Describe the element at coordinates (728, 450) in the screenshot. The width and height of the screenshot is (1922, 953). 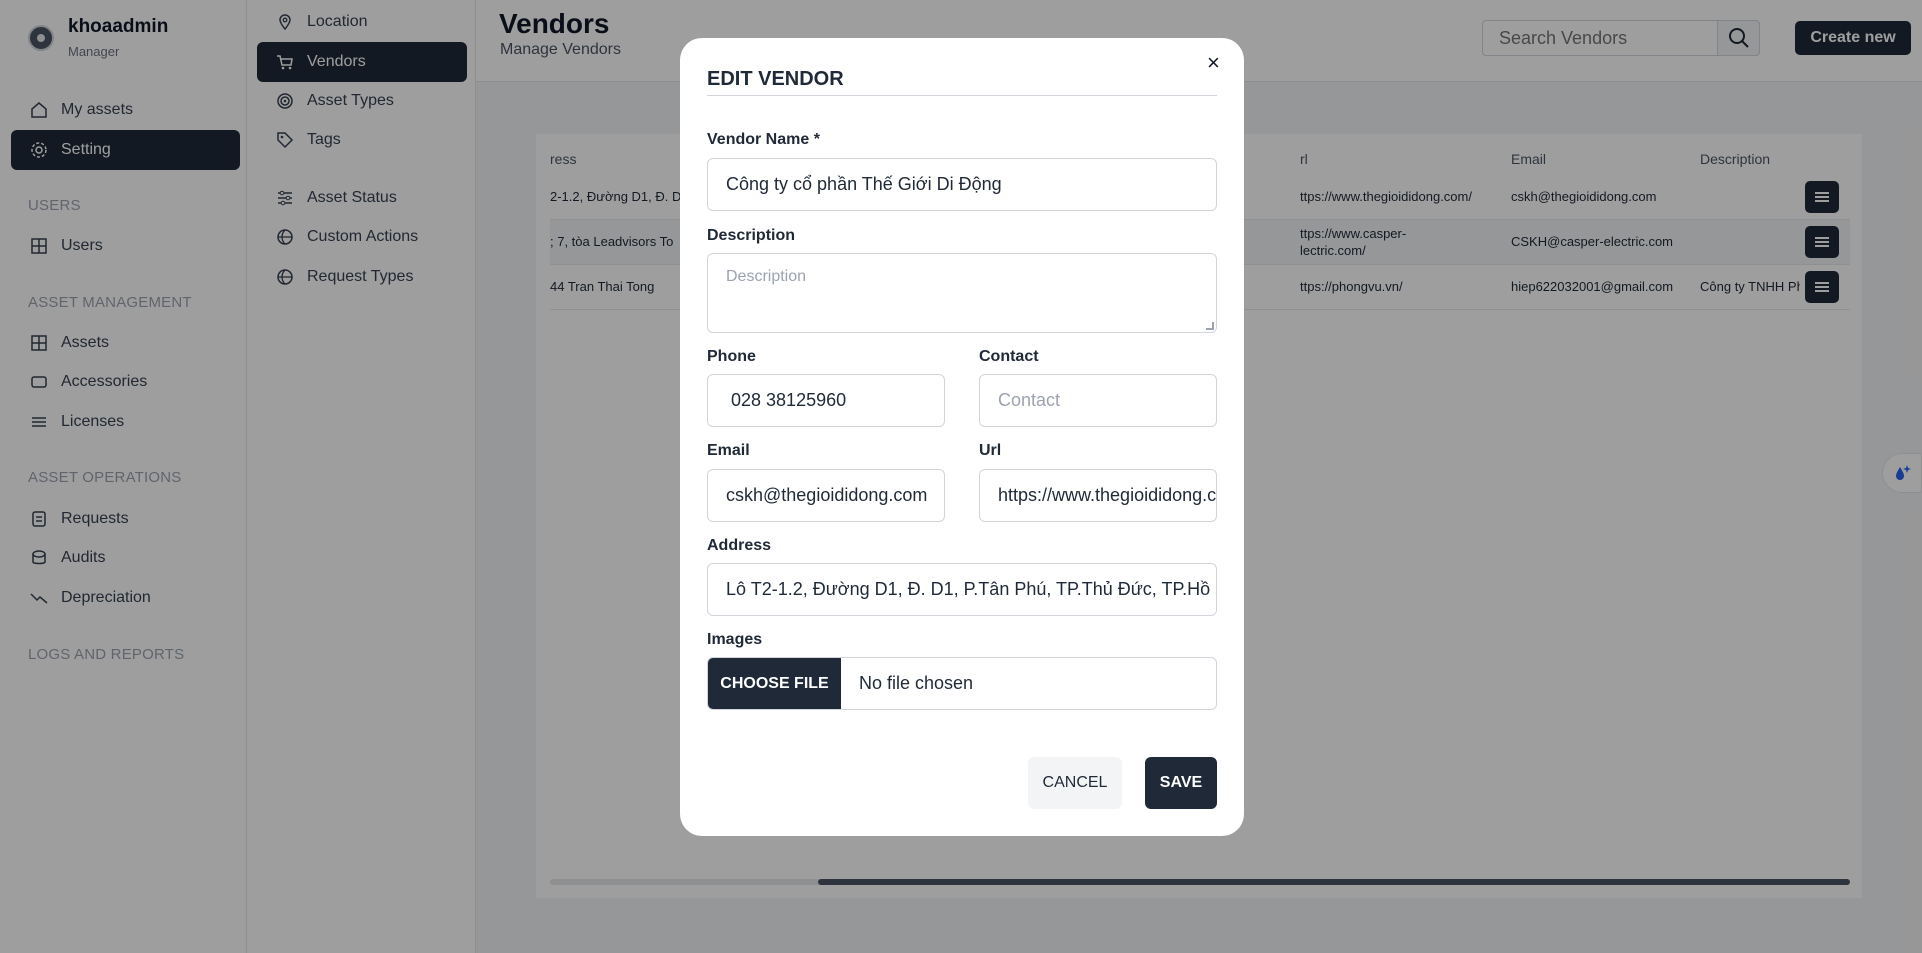
I see `email-label: Email` at that location.